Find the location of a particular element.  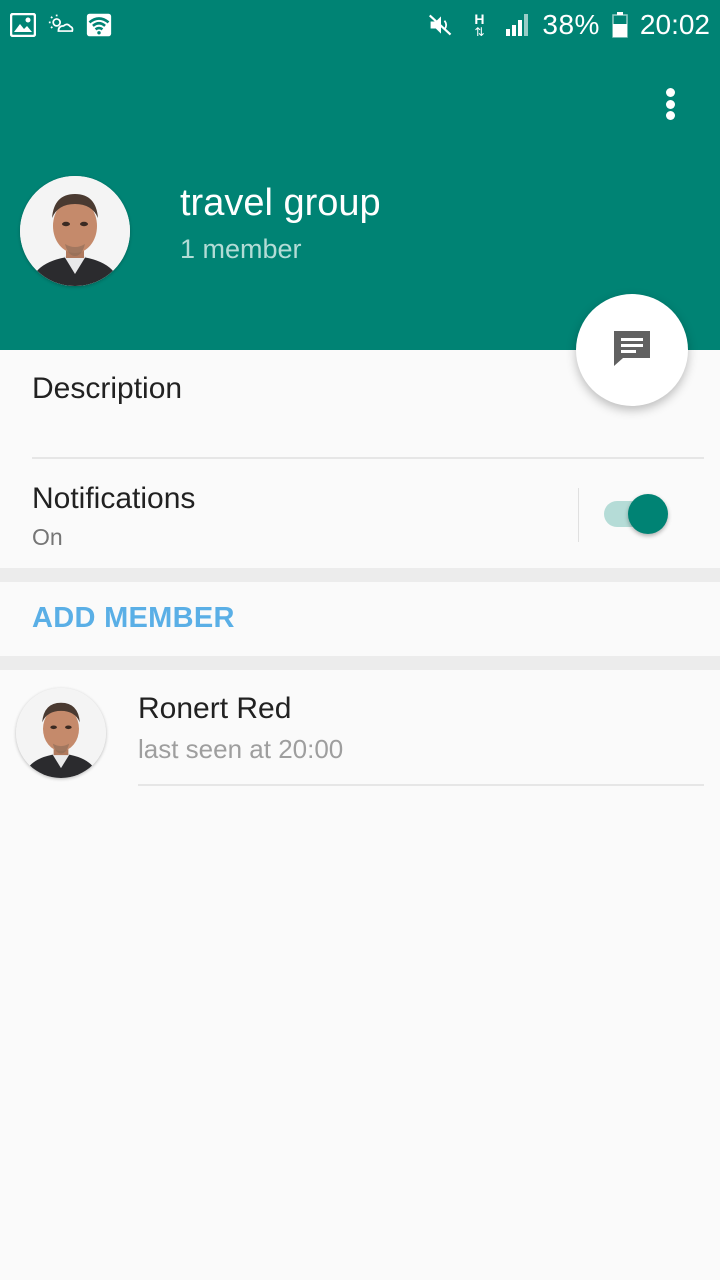

battery-icon is located at coordinates (620, 25).